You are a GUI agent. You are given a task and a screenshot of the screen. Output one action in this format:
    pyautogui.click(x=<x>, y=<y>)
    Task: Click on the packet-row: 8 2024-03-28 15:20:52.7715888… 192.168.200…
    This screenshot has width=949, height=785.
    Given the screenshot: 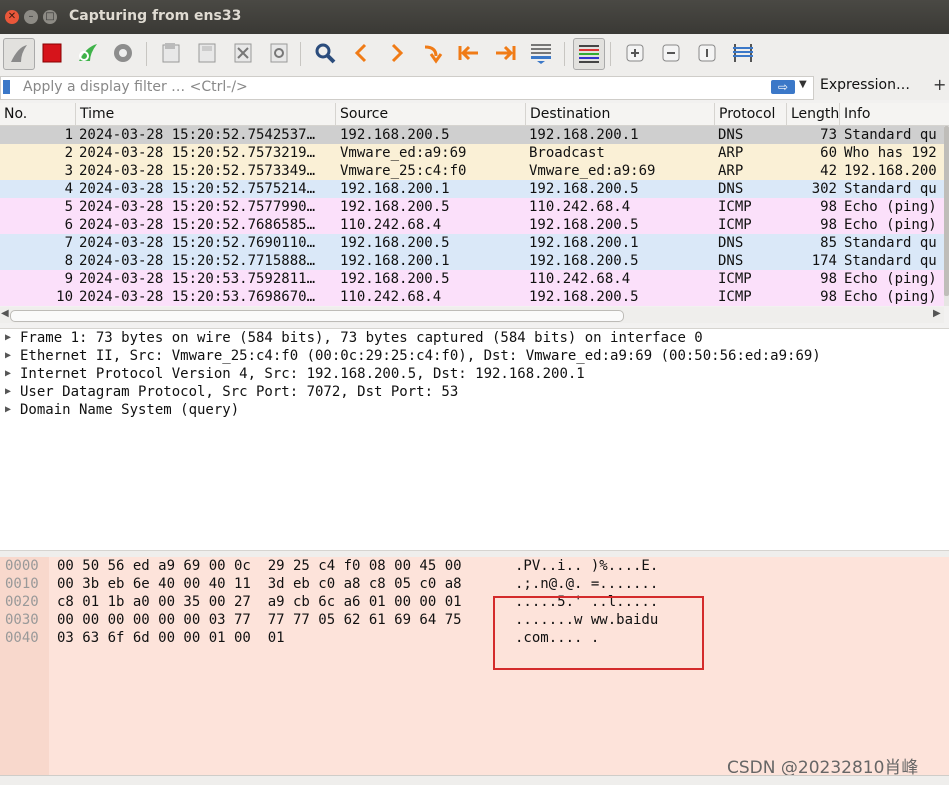 What is the action you would take?
    pyautogui.click(x=472, y=261)
    